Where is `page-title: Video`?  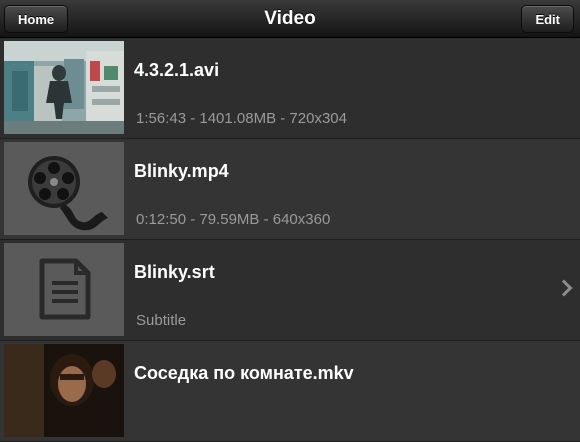
page-title: Video is located at coordinates (290, 18).